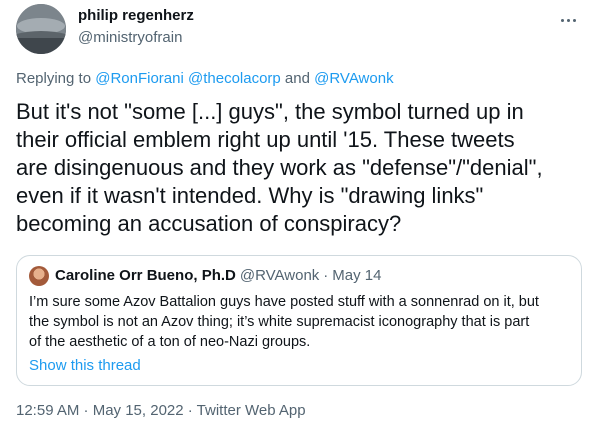 This screenshot has height=430, width=594. I want to click on mention-ronfiorani: @RonFiorani, so click(139, 78).